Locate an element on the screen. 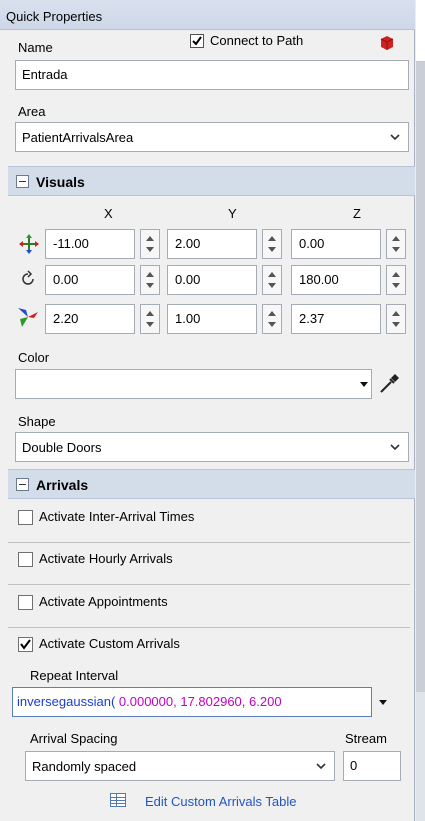  table-icon is located at coordinates (118, 800).